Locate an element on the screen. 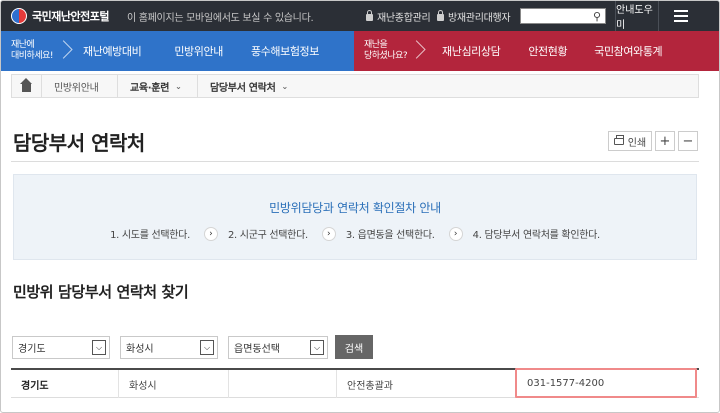 This screenshot has height=413, width=720. site-logo: 국민재난안전포털 is located at coordinates (60, 16).